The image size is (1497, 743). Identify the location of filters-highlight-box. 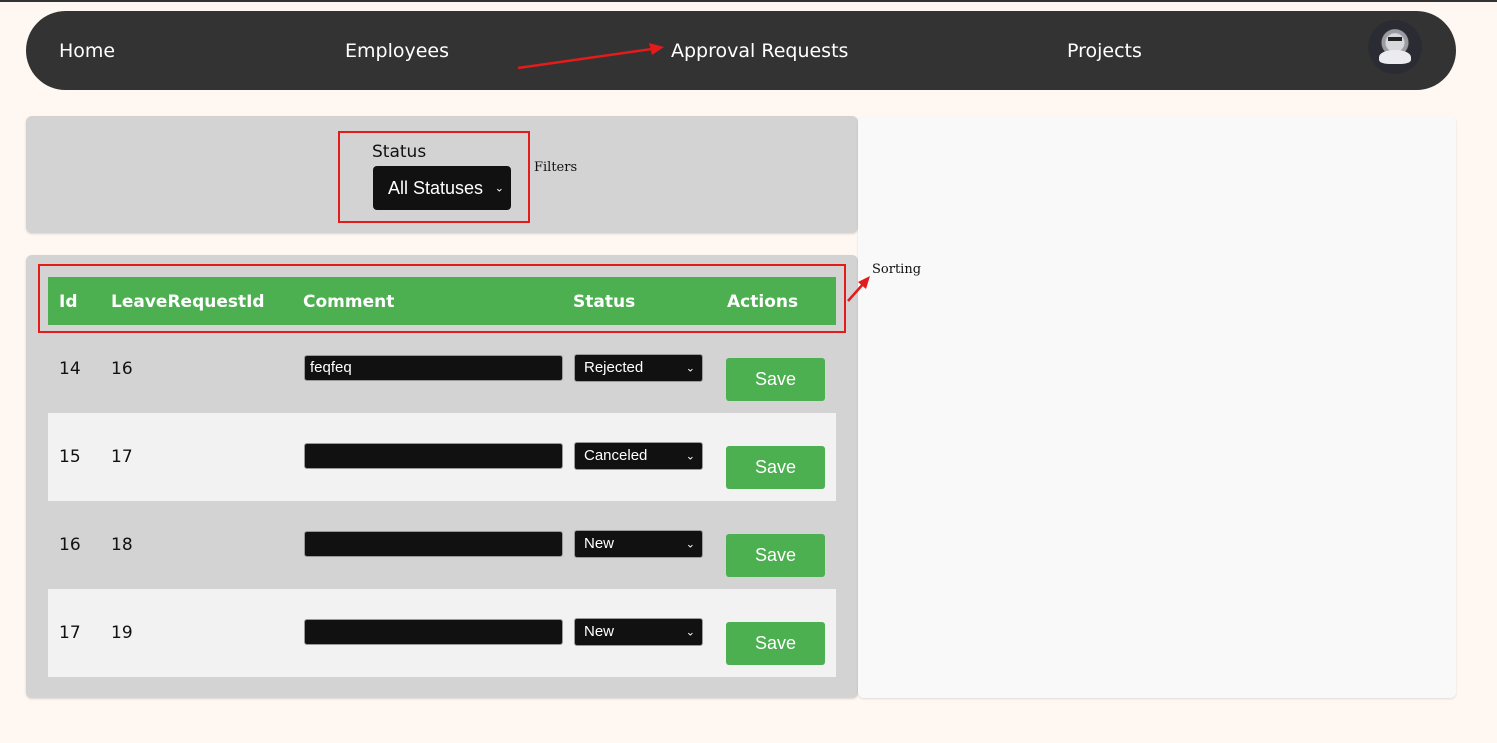
(434, 177).